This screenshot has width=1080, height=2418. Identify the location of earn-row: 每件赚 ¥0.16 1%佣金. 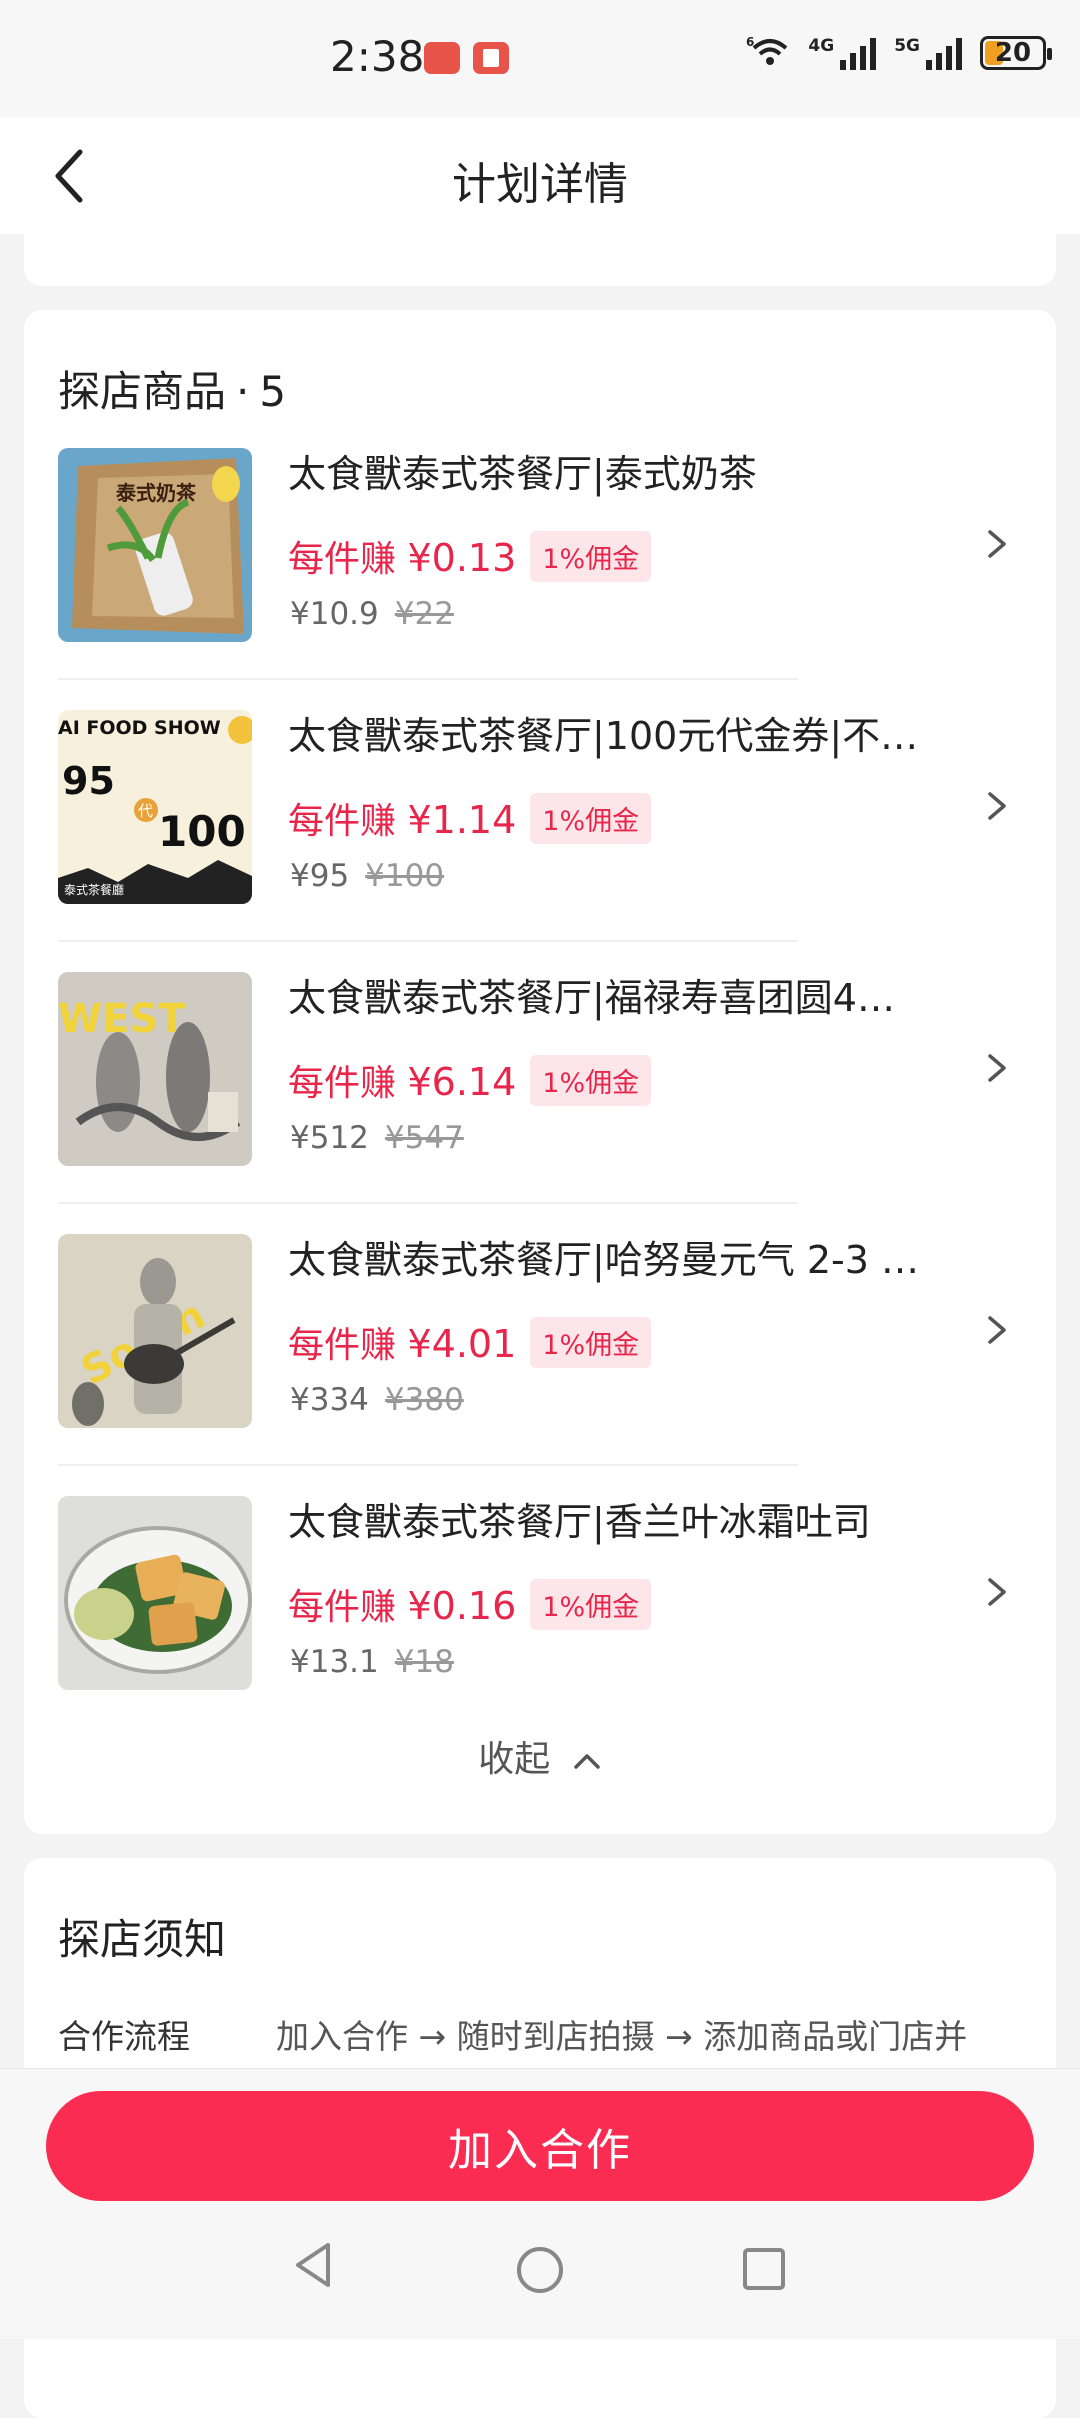
(470, 1604).